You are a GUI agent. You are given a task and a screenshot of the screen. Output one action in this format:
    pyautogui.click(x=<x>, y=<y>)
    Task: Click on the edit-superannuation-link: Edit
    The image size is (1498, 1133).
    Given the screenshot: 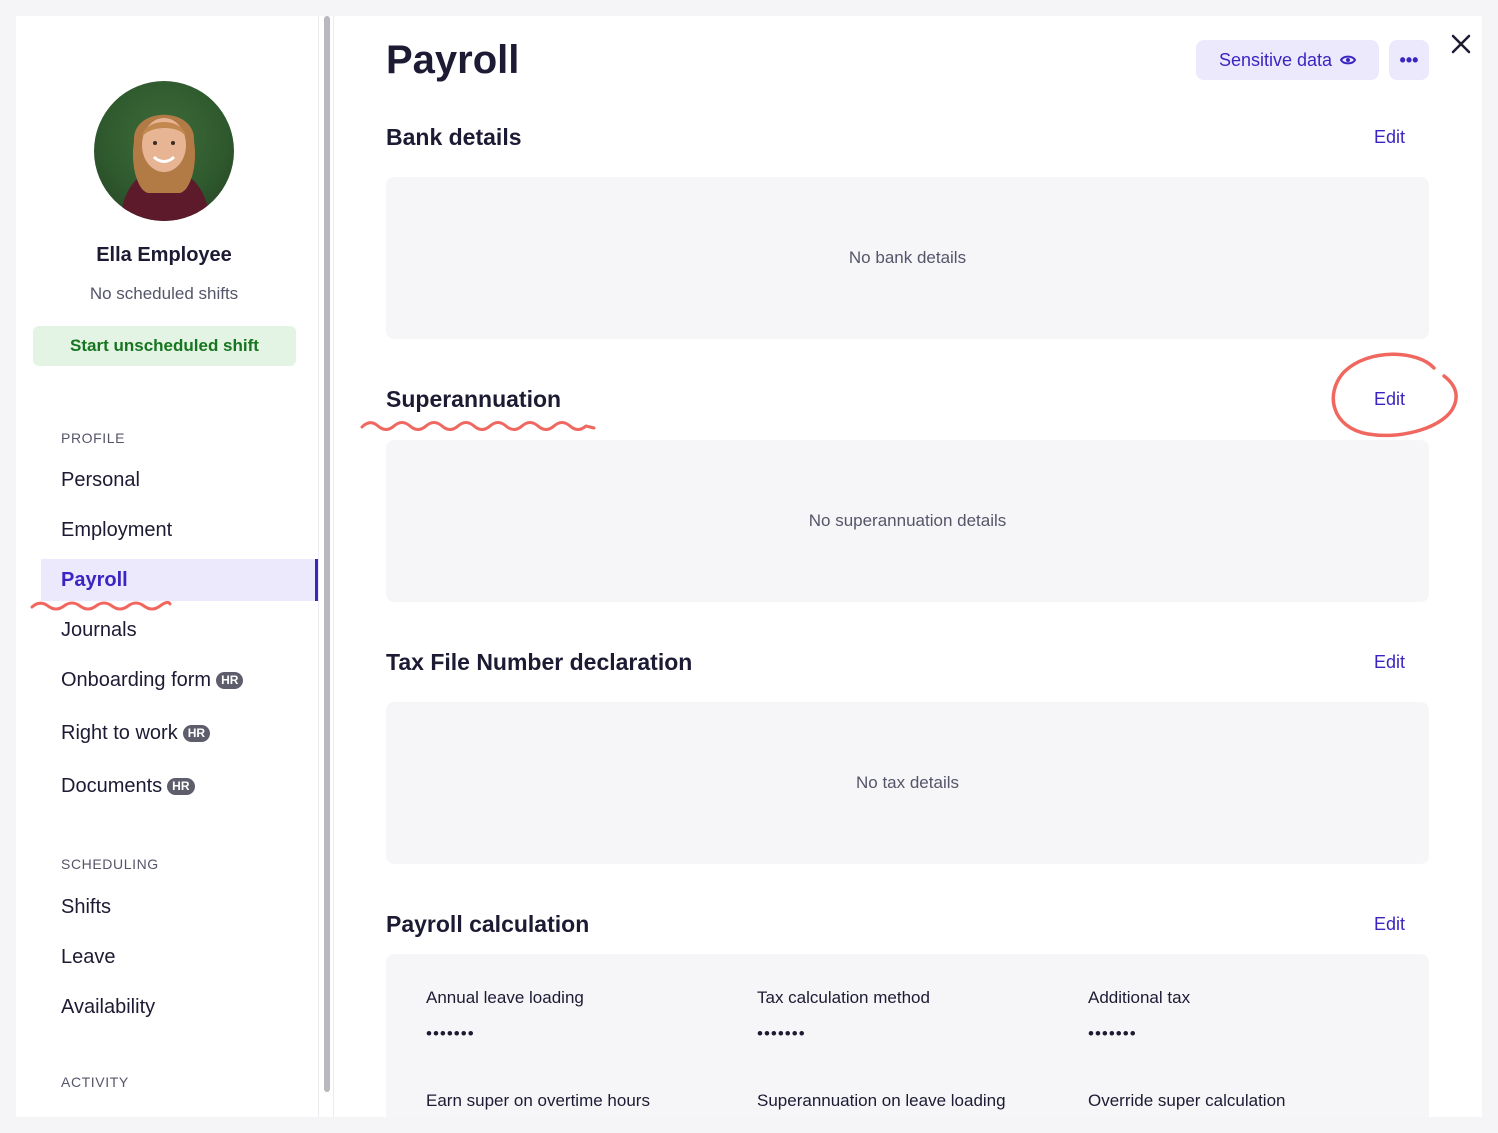 What is the action you would take?
    pyautogui.click(x=1389, y=399)
    